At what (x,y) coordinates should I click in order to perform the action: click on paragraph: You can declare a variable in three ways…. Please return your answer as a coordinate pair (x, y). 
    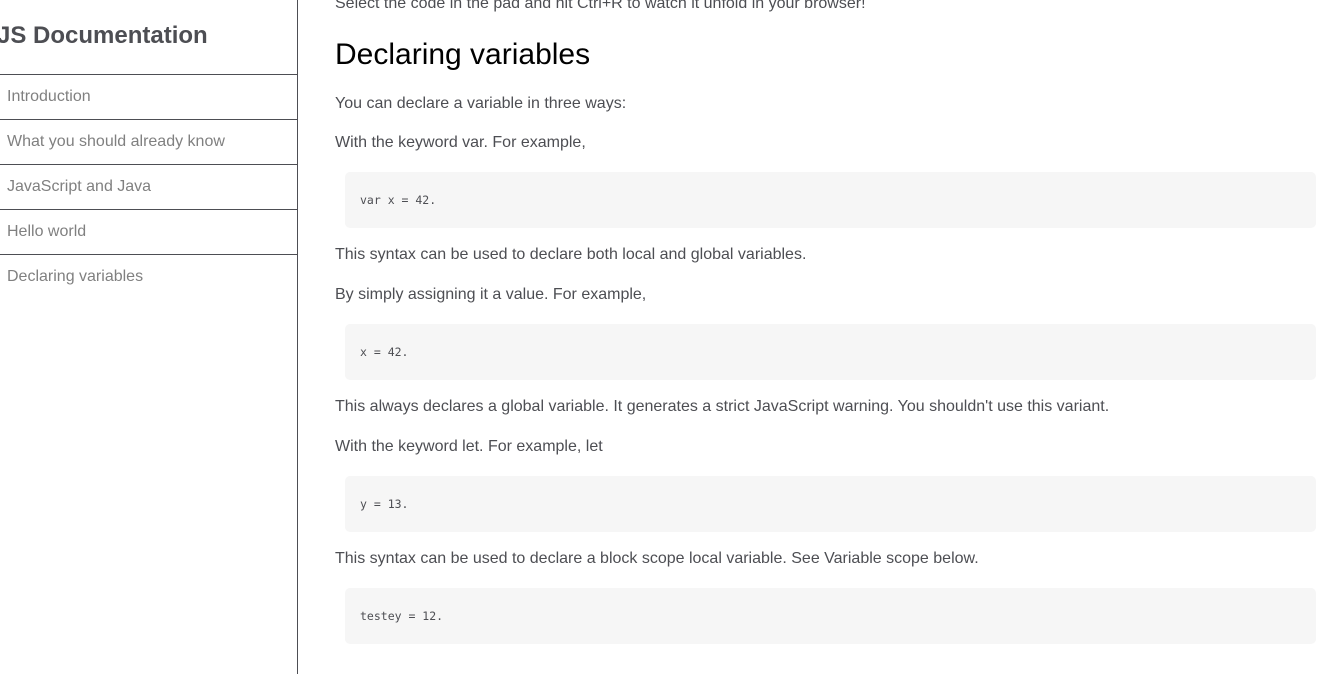
    Looking at the image, I should click on (481, 103).